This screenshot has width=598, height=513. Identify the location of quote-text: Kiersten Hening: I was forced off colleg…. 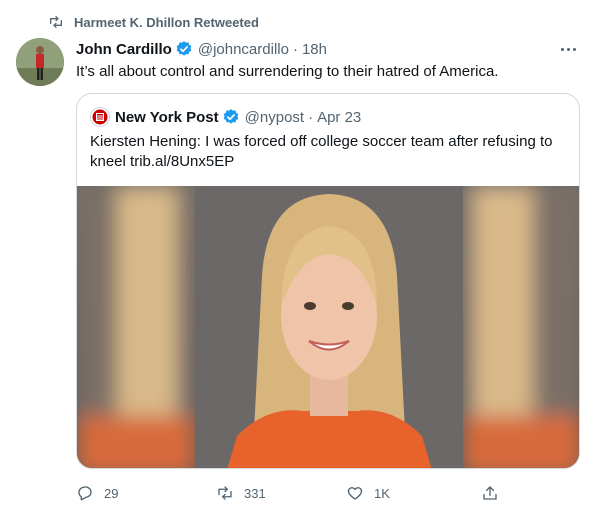
(321, 151).